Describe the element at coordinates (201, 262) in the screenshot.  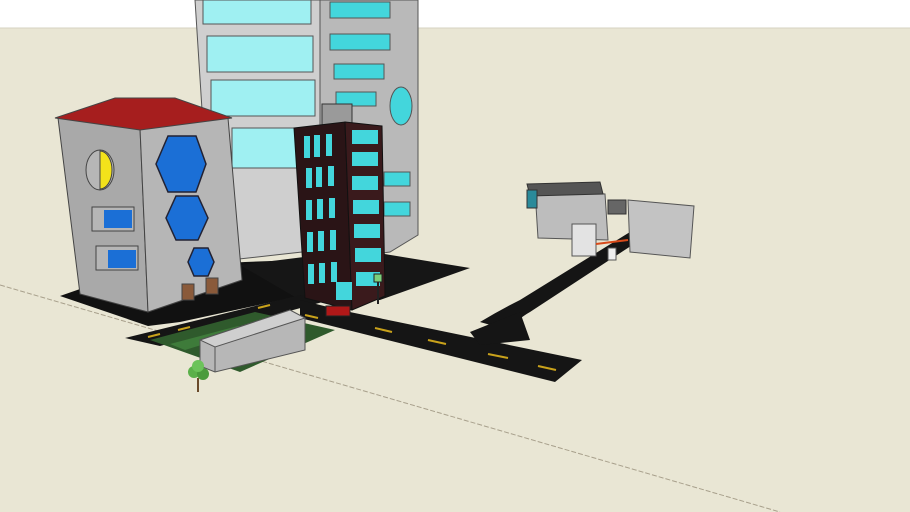
I see `hexagon-window-small` at that location.